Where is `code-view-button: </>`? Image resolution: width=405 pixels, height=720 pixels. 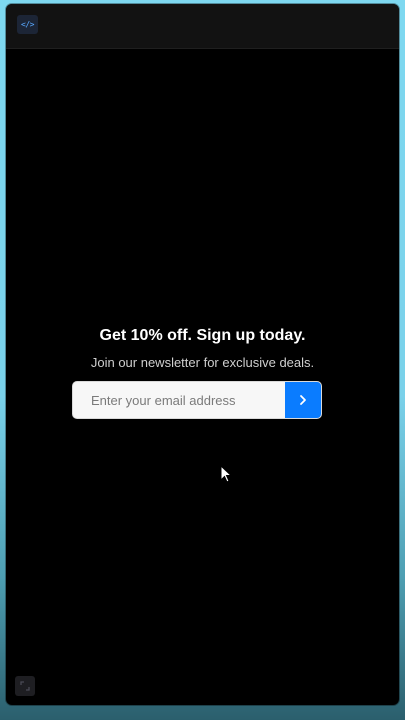 code-view-button: </> is located at coordinates (27, 24).